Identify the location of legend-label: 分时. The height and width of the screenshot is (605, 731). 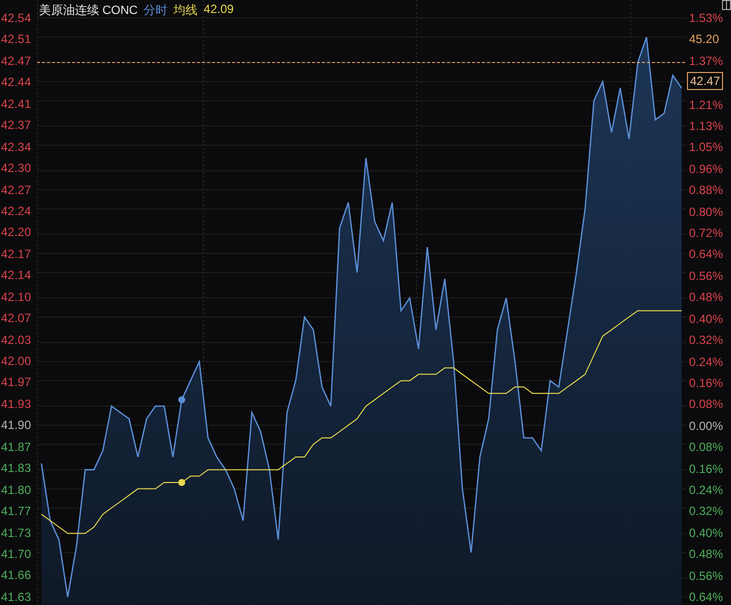
(156, 10).